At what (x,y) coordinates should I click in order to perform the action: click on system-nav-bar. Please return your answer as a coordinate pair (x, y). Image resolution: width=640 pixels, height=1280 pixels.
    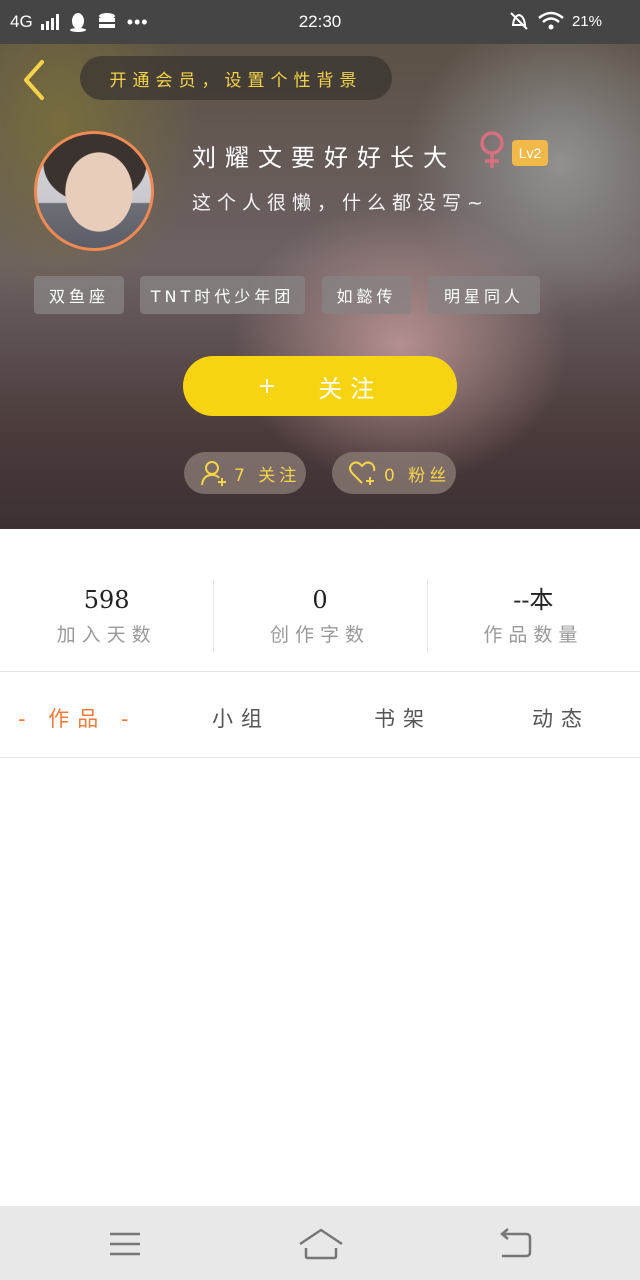
    Looking at the image, I should click on (320, 1243).